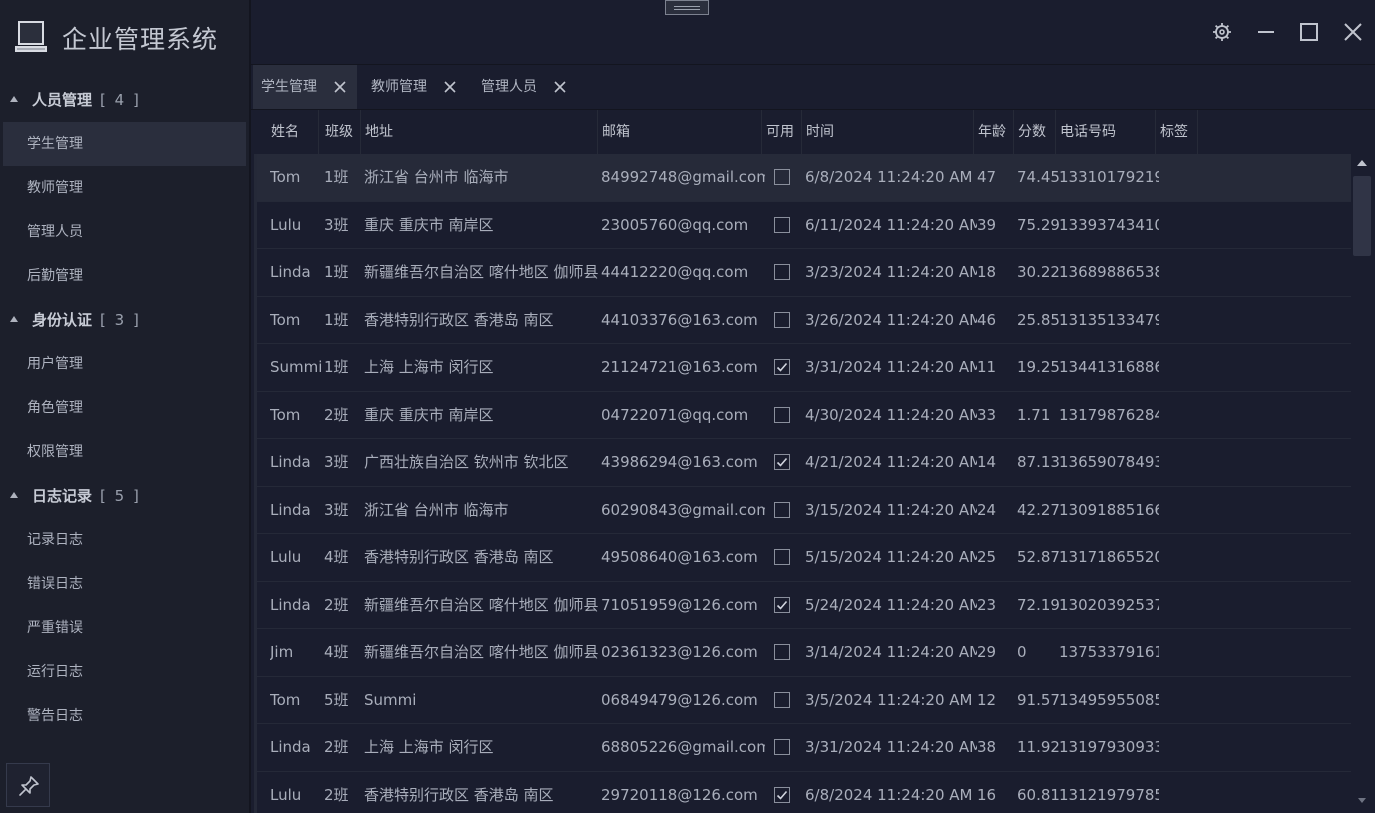 The height and width of the screenshot is (813, 1375). I want to click on laptop-icon, so click(31, 36).